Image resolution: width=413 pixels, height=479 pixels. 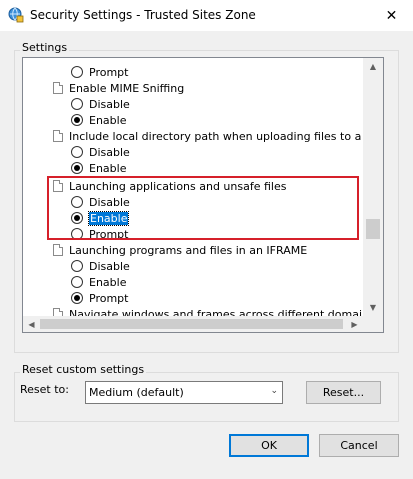 I want to click on horizontal-scrollbar: ◀ ▶, so click(x=193, y=324).